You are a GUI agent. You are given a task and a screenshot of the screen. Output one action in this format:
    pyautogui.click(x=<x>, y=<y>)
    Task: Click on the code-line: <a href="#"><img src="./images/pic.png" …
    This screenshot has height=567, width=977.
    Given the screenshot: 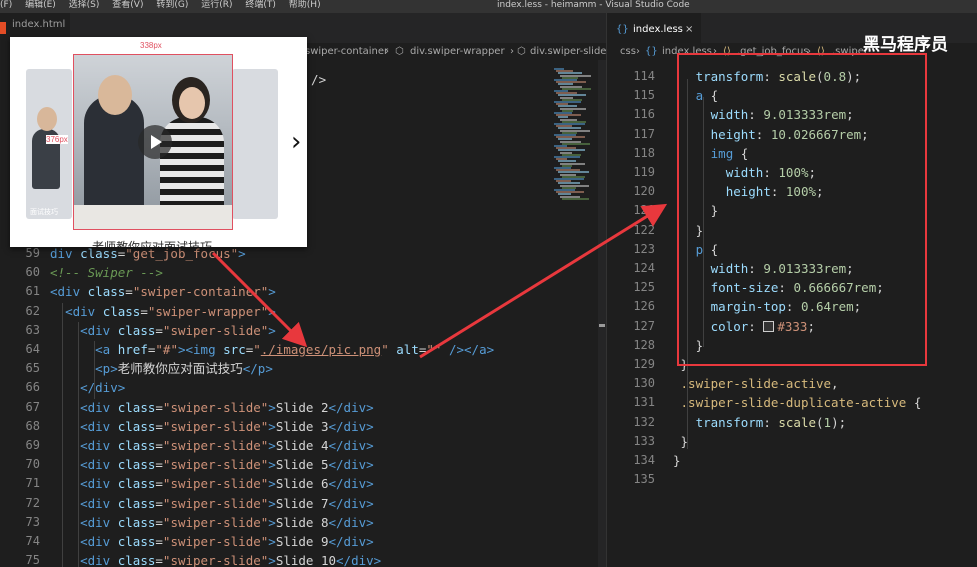 What is the action you would take?
    pyautogui.click(x=272, y=349)
    